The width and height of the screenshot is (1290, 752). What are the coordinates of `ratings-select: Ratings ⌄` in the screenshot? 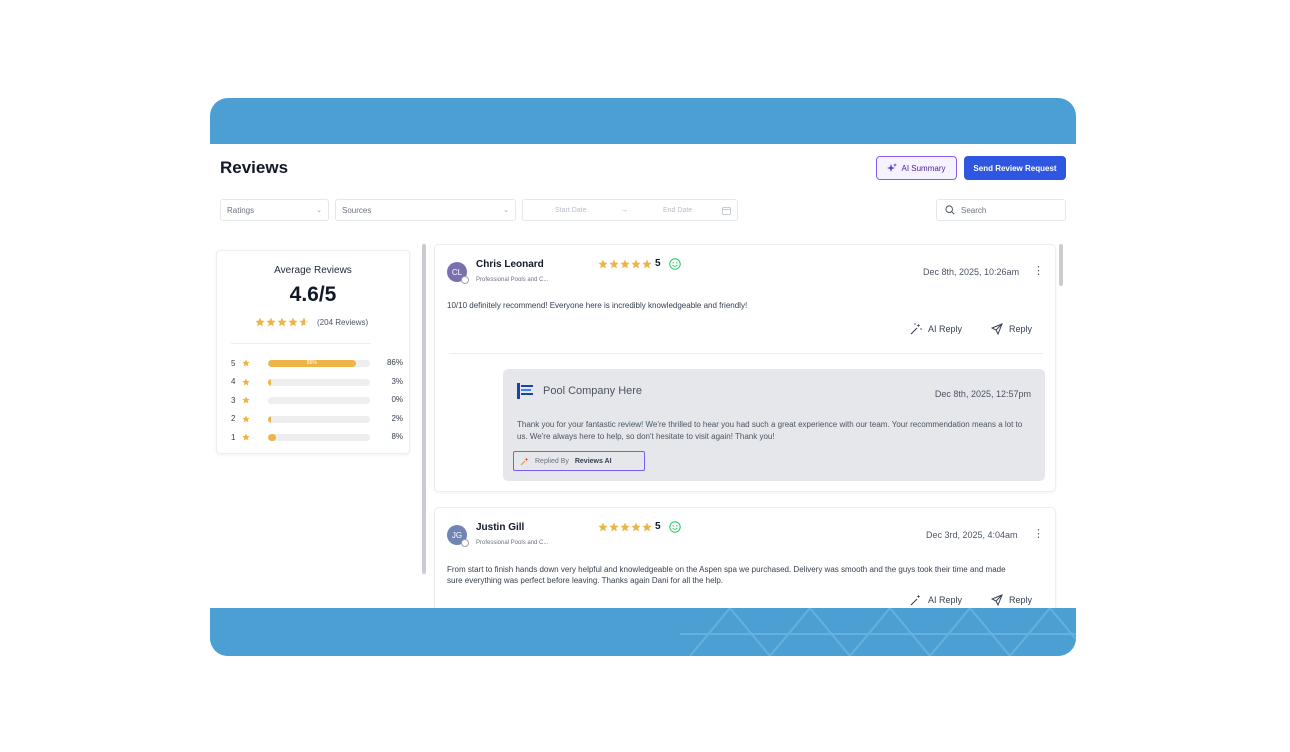 It's located at (274, 210).